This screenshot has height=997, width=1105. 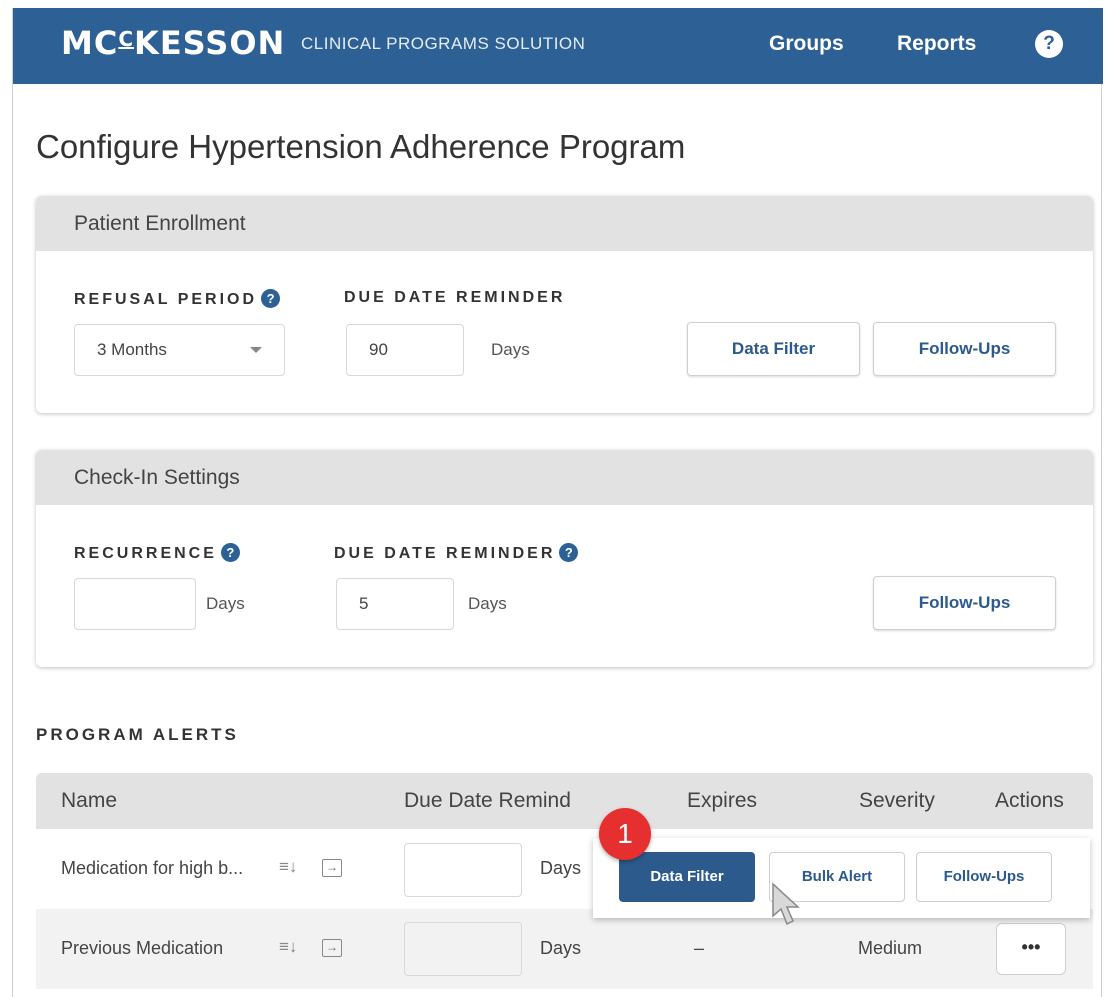 What do you see at coordinates (487, 603) in the screenshot?
I see `checkin-due-date-unit: Days` at bounding box center [487, 603].